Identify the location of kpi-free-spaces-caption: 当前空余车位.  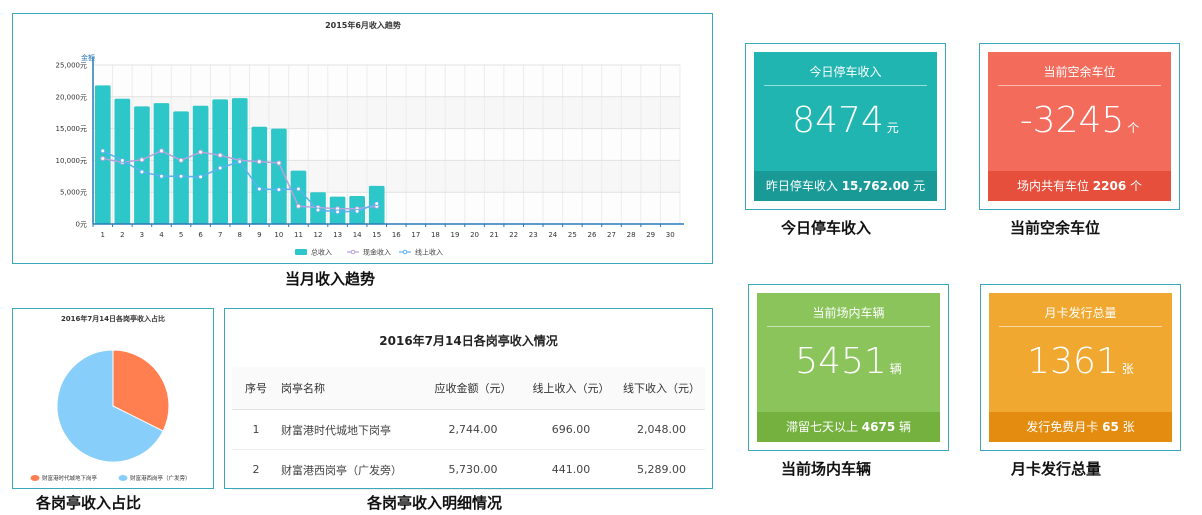
(1055, 228).